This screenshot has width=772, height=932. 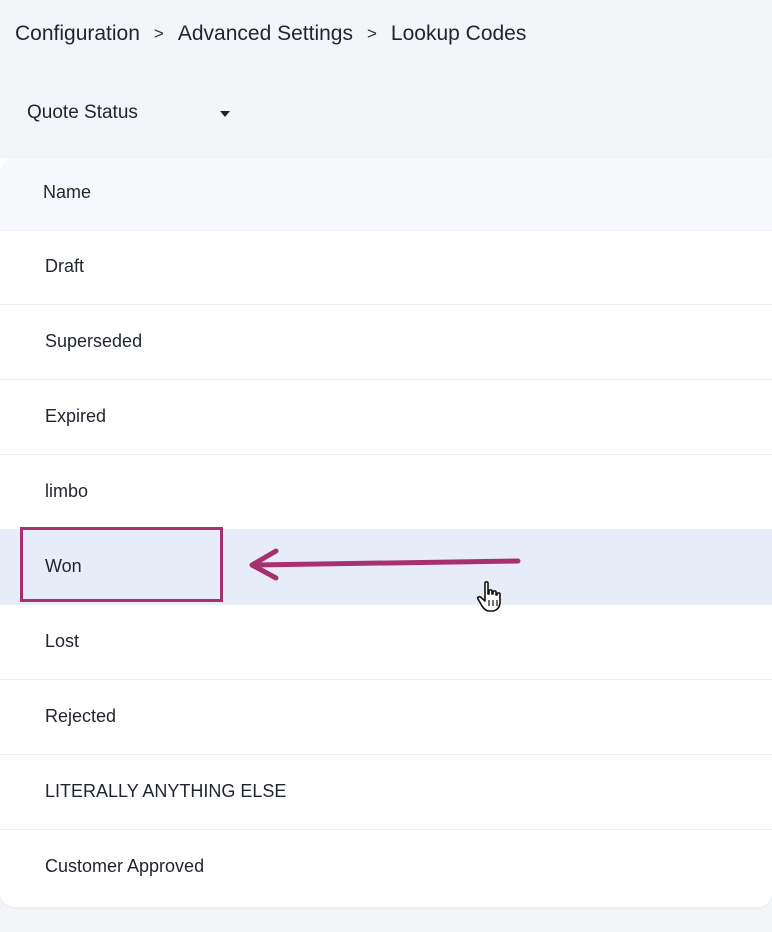 I want to click on row-name-cell: Lost, so click(x=62, y=641).